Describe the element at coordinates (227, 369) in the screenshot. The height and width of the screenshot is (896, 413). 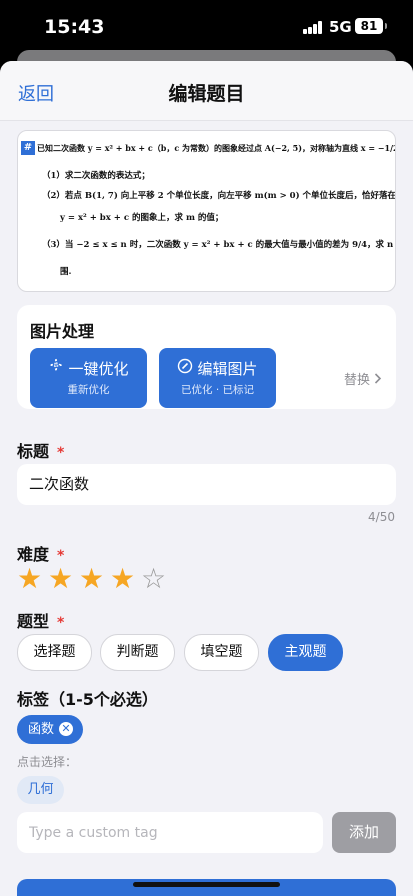
I see `edit-image-label: 编辑图片` at that location.